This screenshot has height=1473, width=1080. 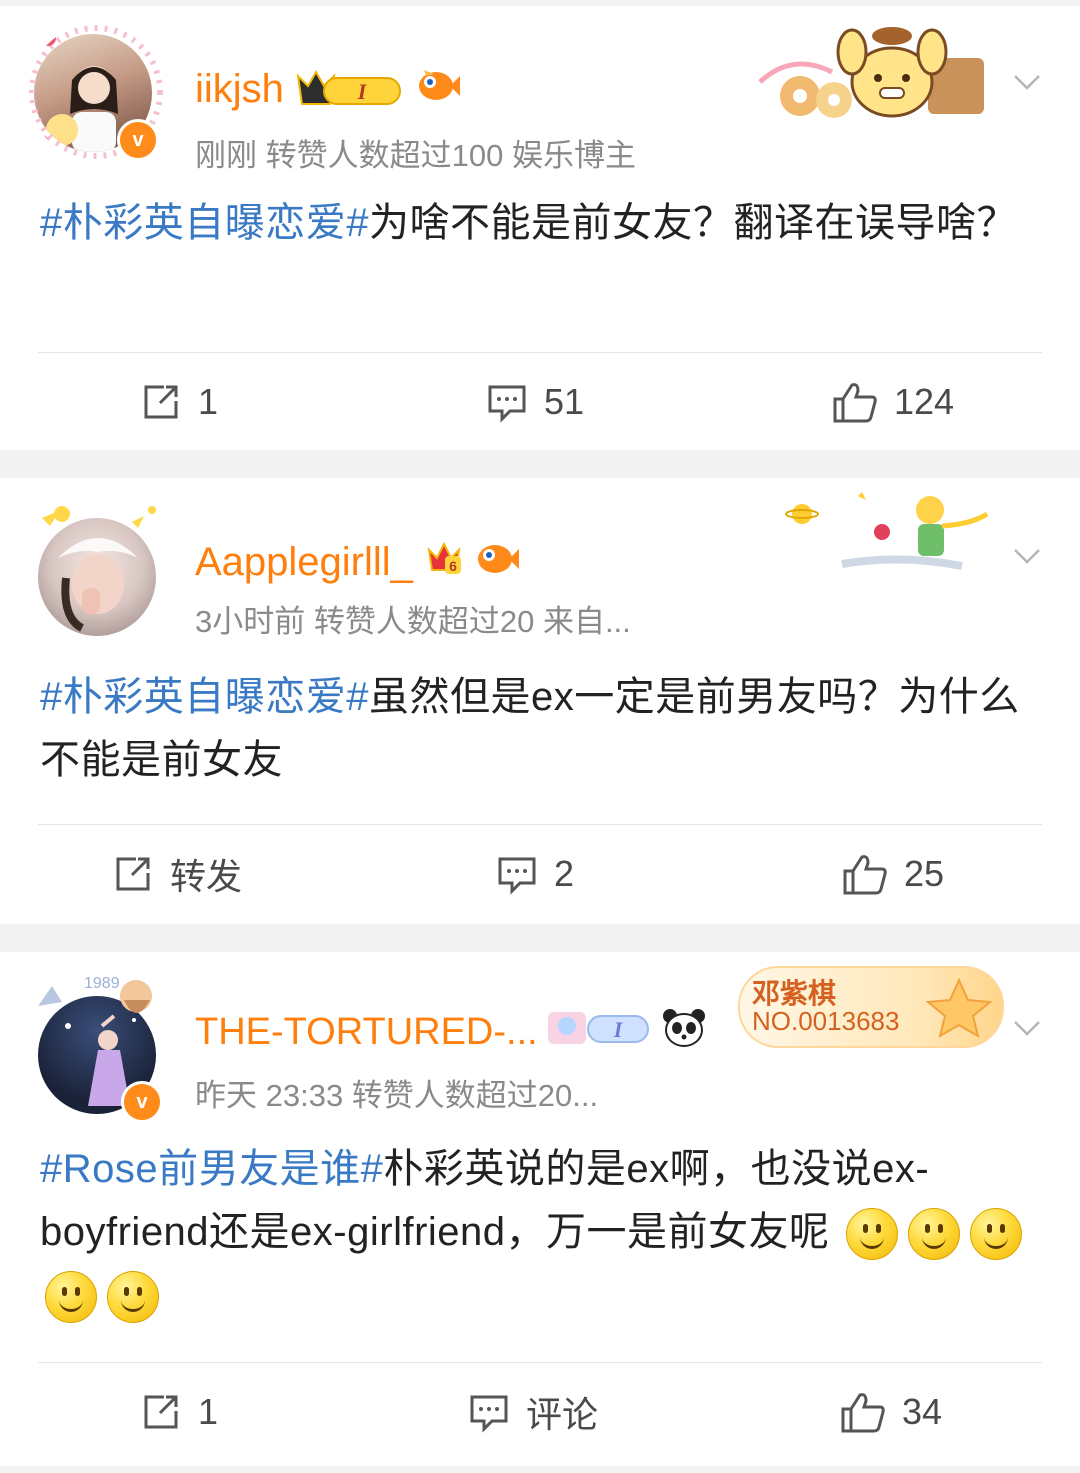 I want to click on post-text: 为啥不能是前女友？翻译在误导啥？, so click(x=693, y=223).